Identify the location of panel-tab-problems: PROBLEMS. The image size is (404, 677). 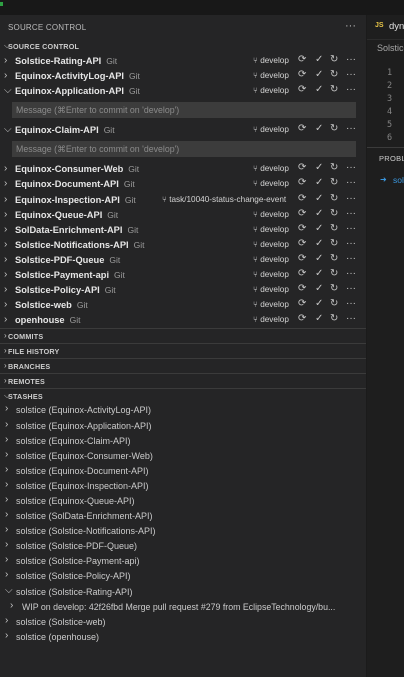
(391, 158).